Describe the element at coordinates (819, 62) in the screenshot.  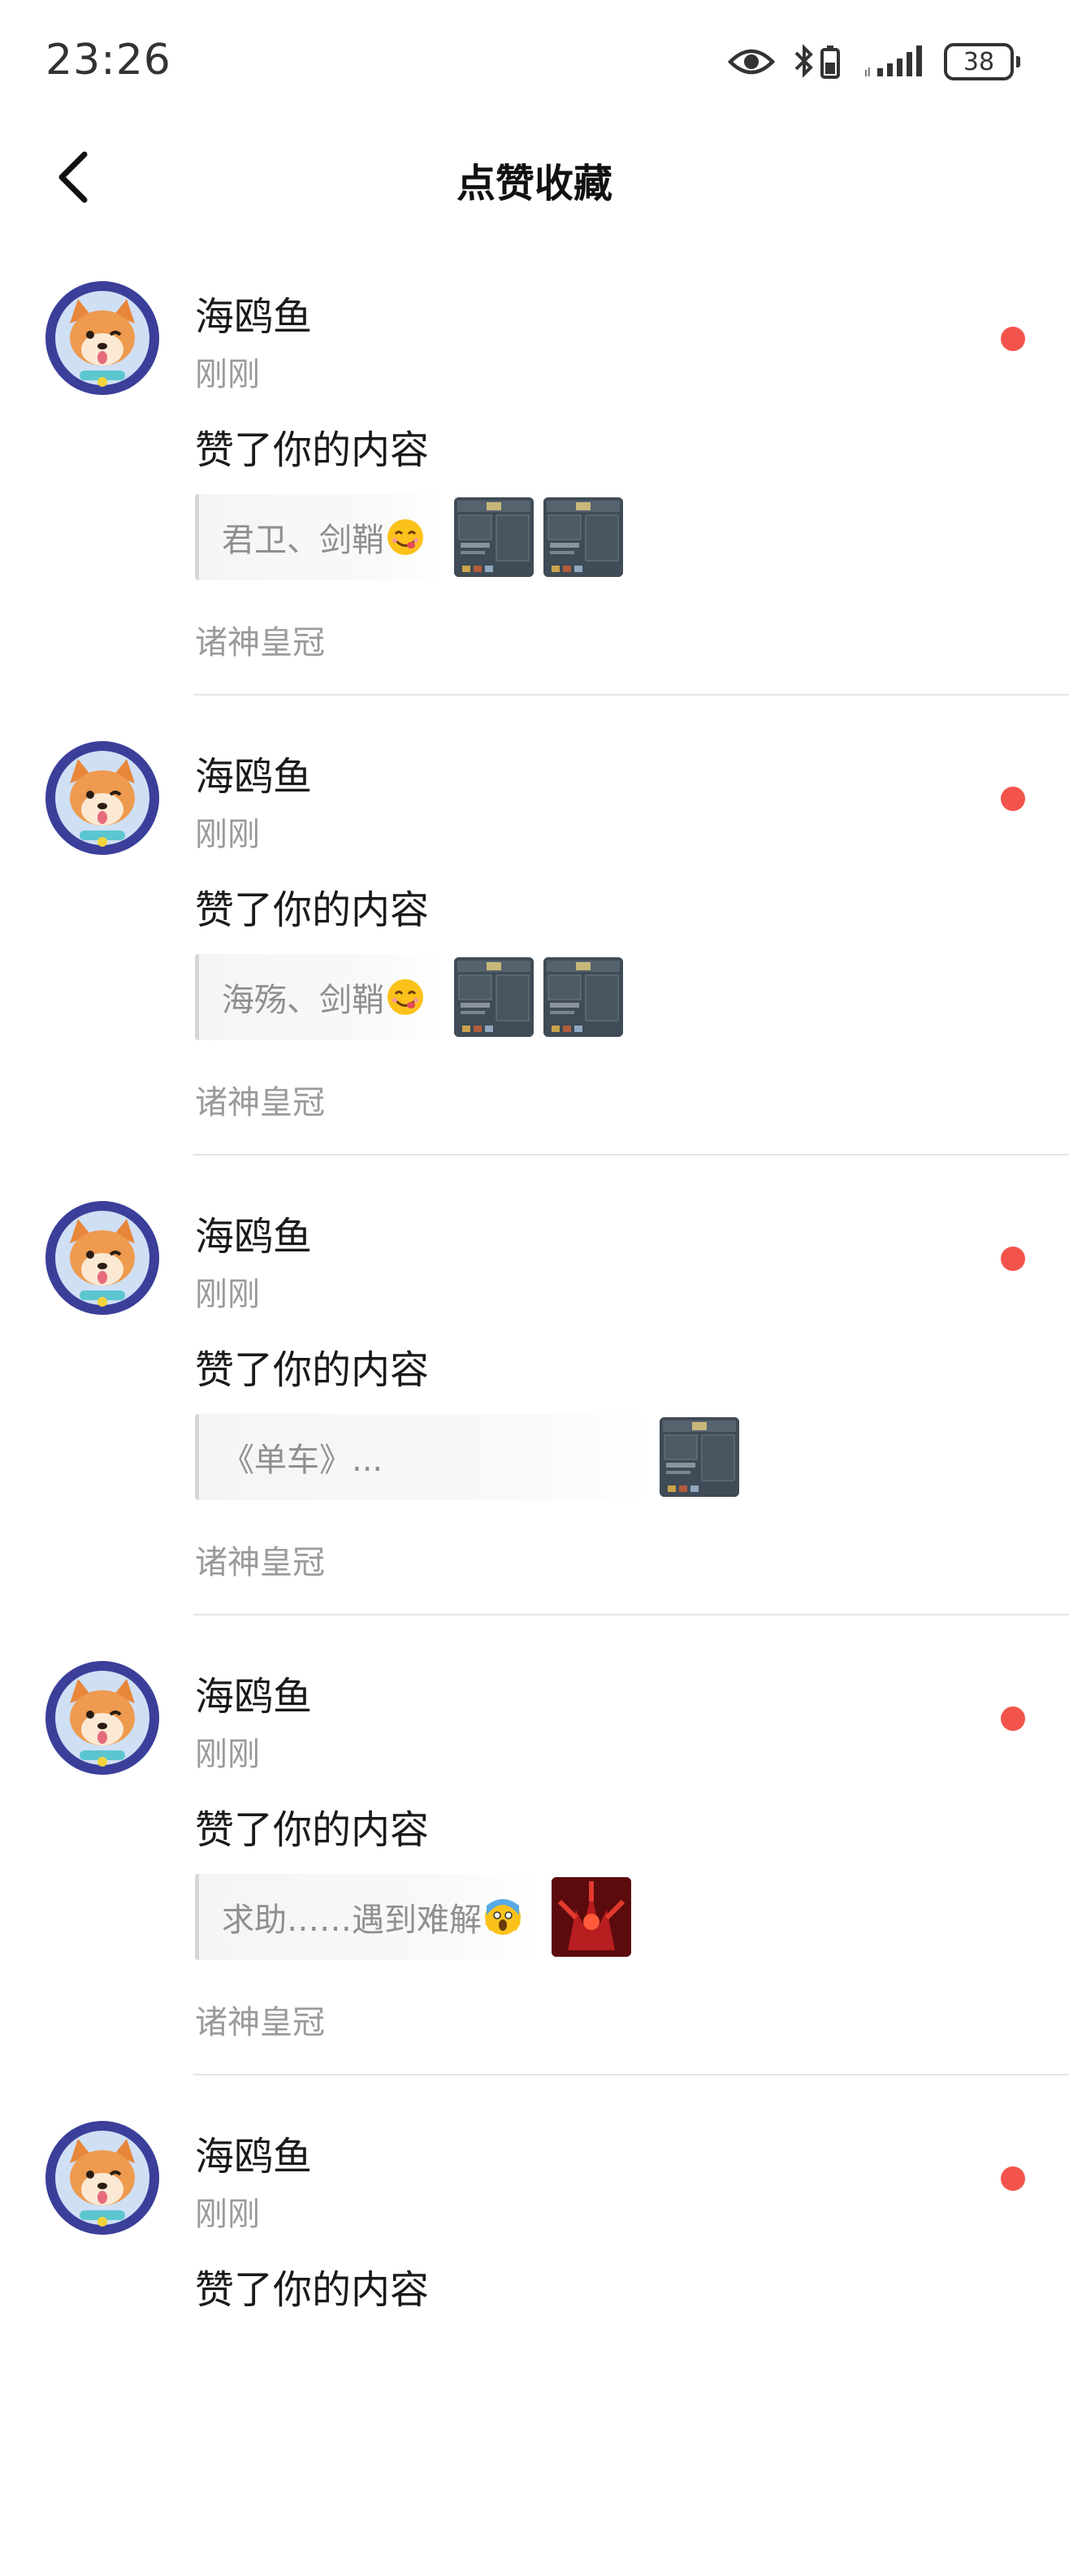
I see `bluetooth-icon` at that location.